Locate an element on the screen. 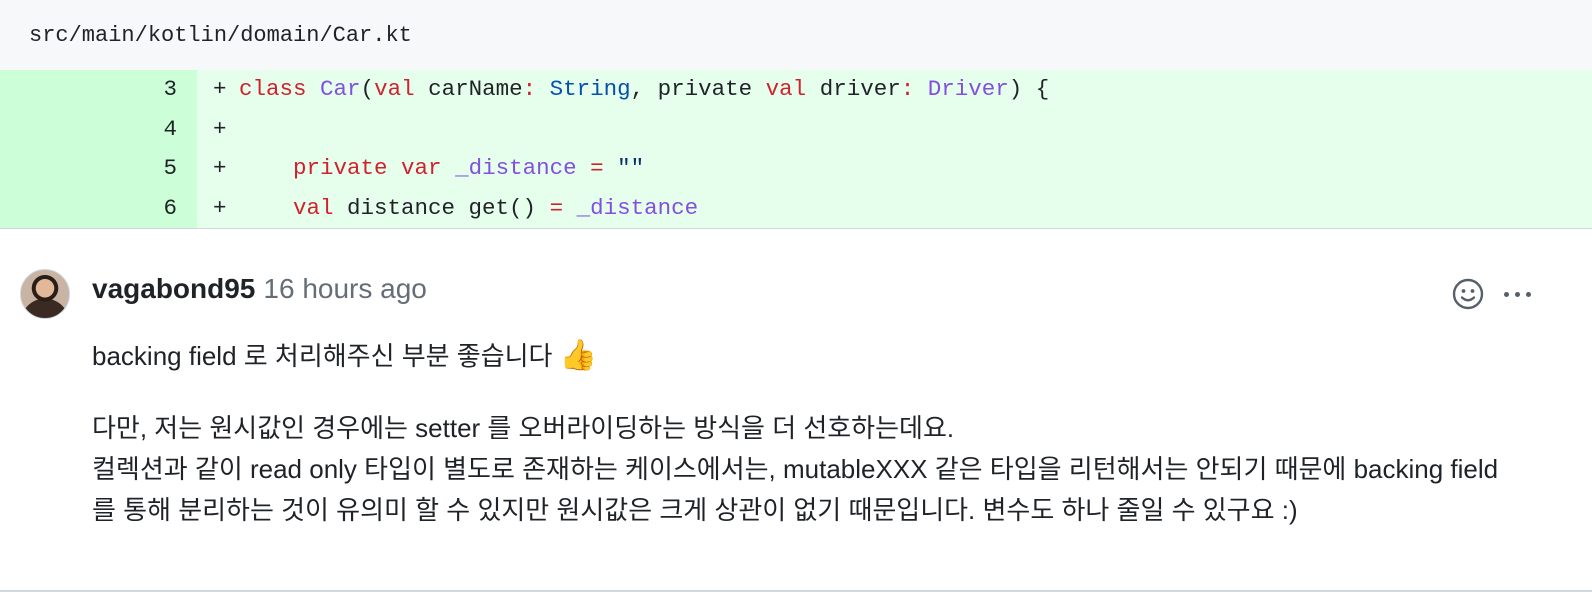 Image resolution: width=1592 pixels, height=592 pixels. line-number: 4 is located at coordinates (98, 129).